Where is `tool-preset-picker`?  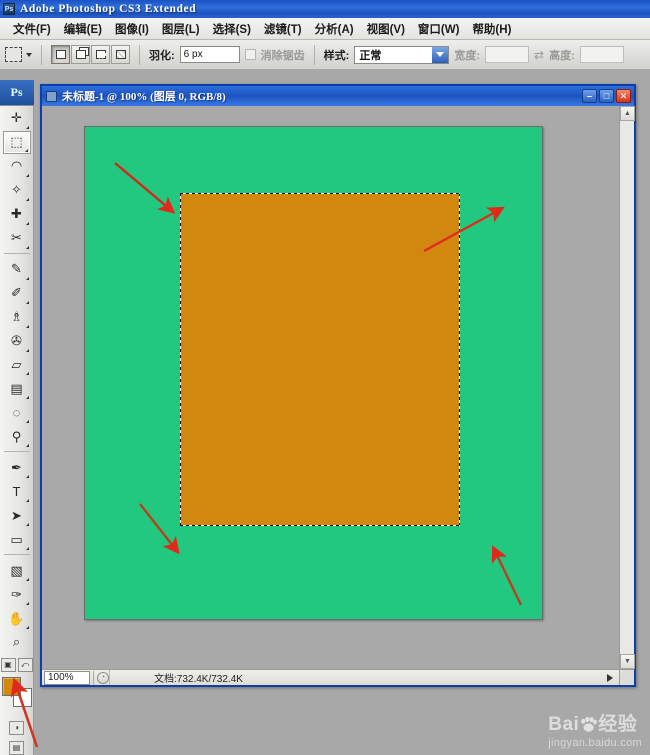
tool-preset-picker is located at coordinates (18, 54).